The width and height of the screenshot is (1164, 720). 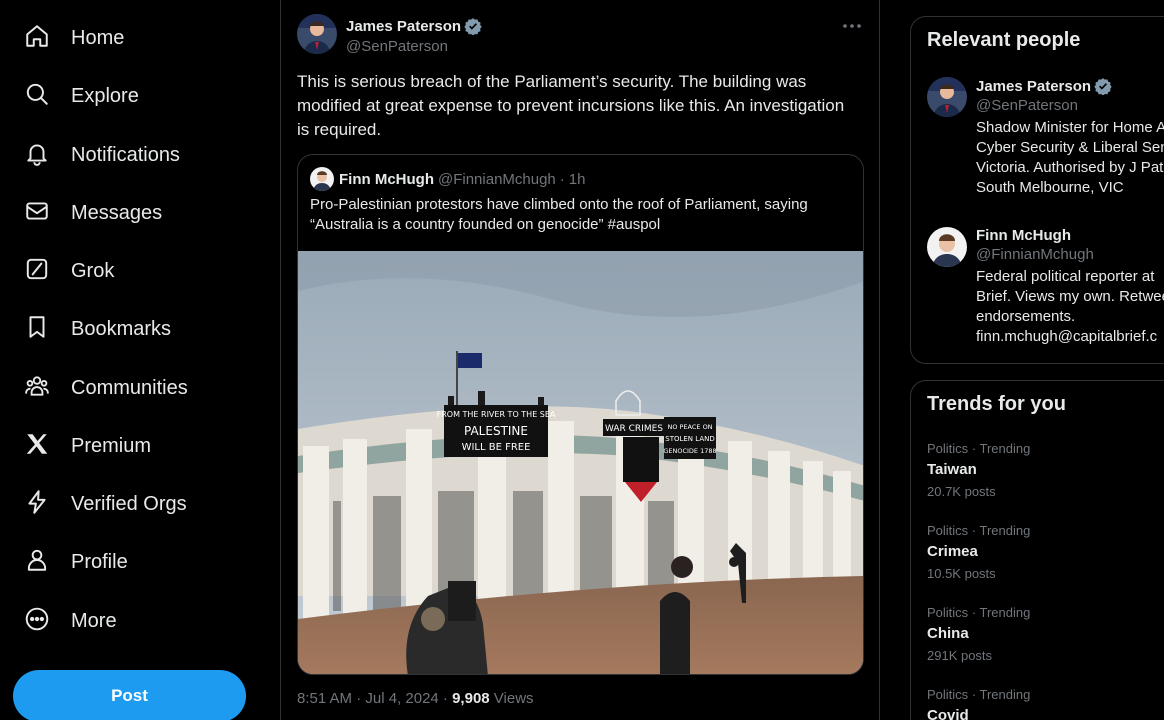 What do you see at coordinates (93, 270) in the screenshot?
I see `nav-label-grok: Grok` at bounding box center [93, 270].